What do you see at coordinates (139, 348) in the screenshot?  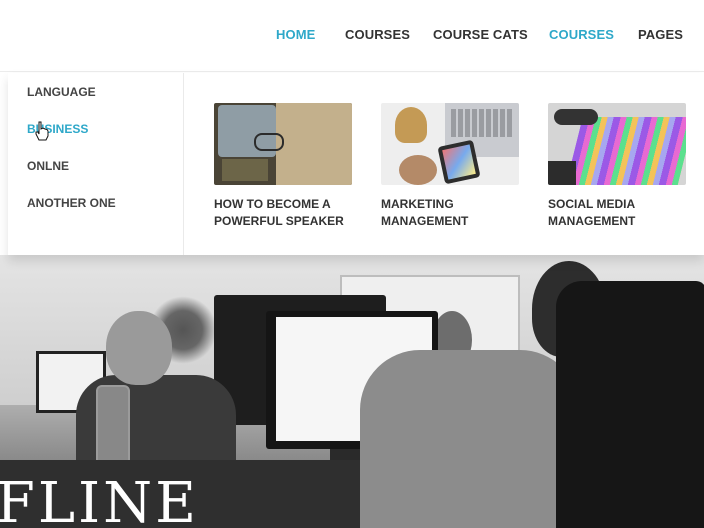 I see `hero-person-left-head` at bounding box center [139, 348].